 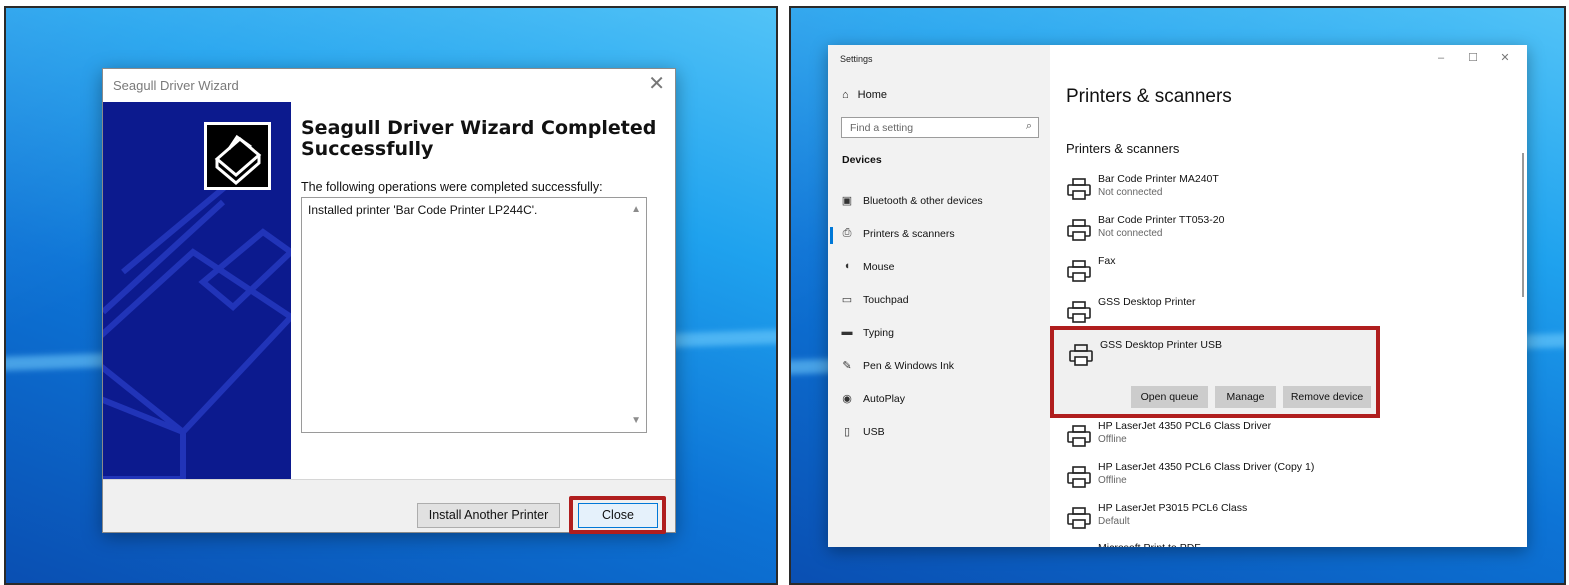 I want to click on printer-name: Fax, so click(x=1107, y=261).